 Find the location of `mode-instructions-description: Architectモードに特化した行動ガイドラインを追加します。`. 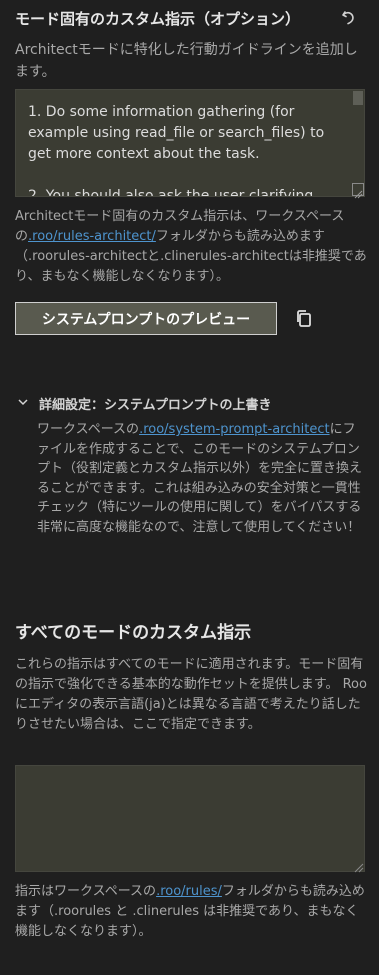

mode-instructions-description: Architectモードに特化した行動ガイドラインを追加します。 is located at coordinates (186, 61).